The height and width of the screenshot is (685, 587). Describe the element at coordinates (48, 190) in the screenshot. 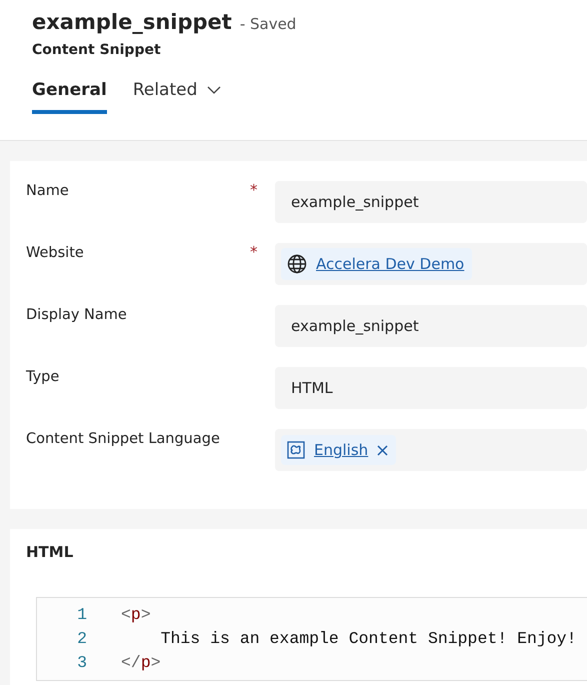

I see `field-label: Name` at that location.